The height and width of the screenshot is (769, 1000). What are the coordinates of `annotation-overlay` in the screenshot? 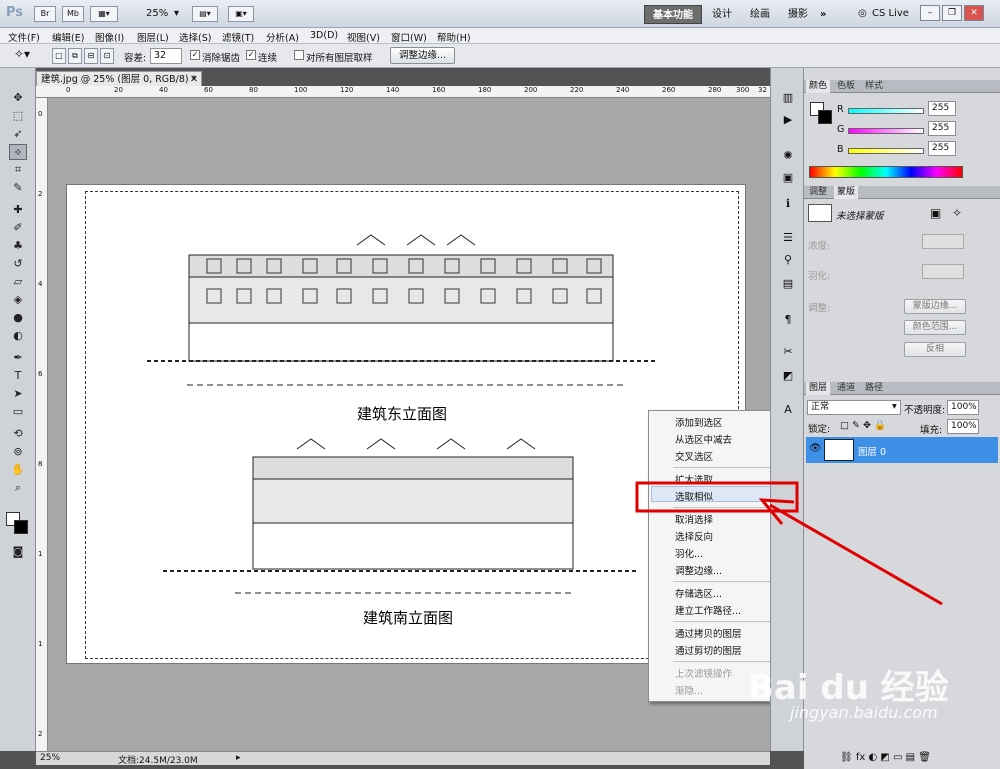 It's located at (789, 543).